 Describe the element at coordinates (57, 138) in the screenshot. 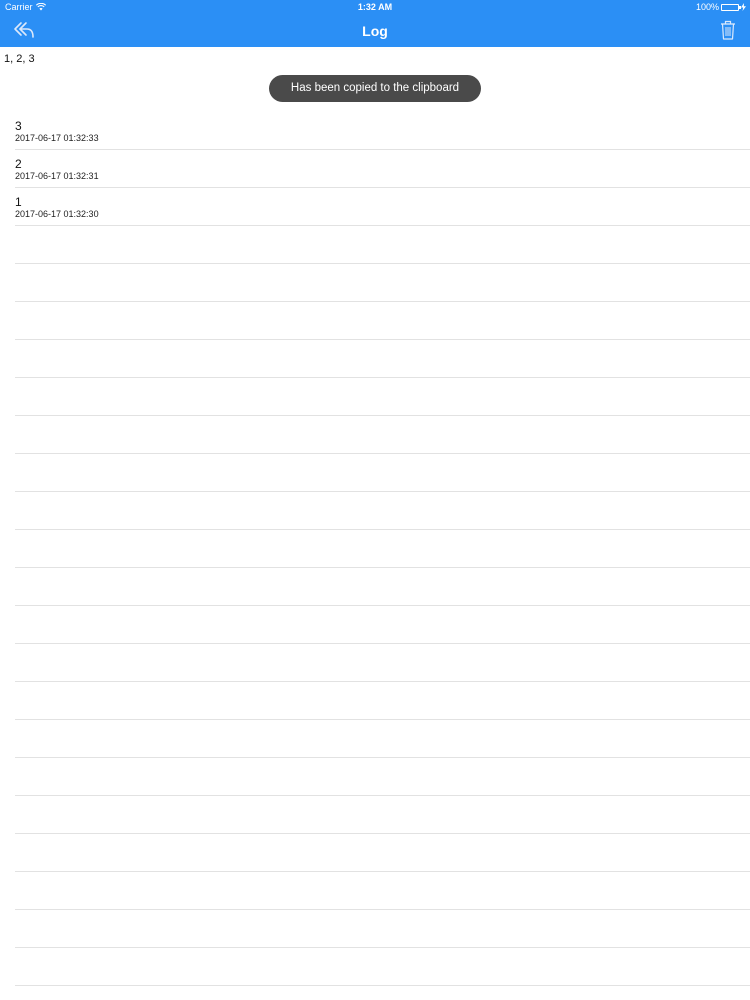

I see `log-timestamp: 2017-06-17 01:32:33` at that location.